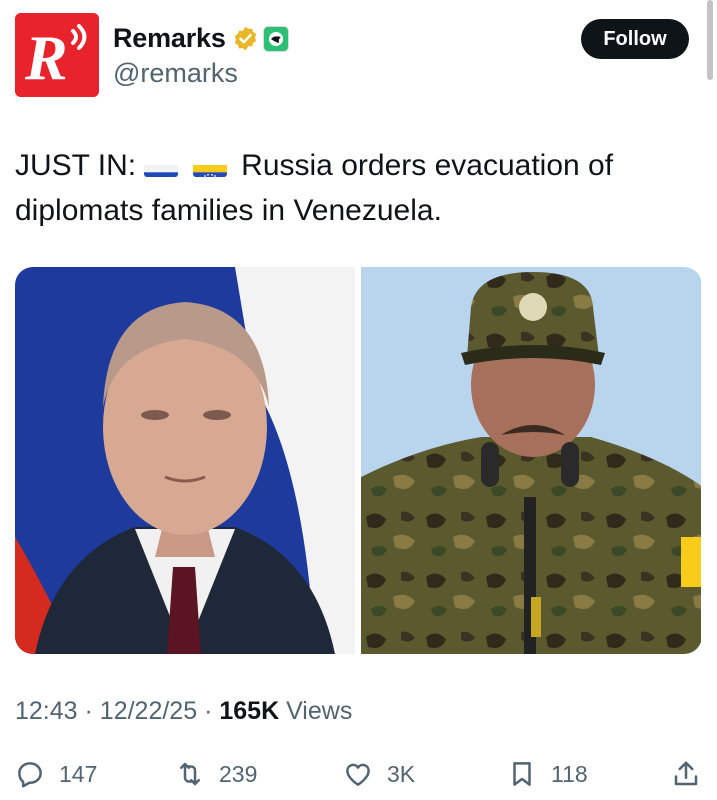  I want to click on avatar: R, so click(57, 55).